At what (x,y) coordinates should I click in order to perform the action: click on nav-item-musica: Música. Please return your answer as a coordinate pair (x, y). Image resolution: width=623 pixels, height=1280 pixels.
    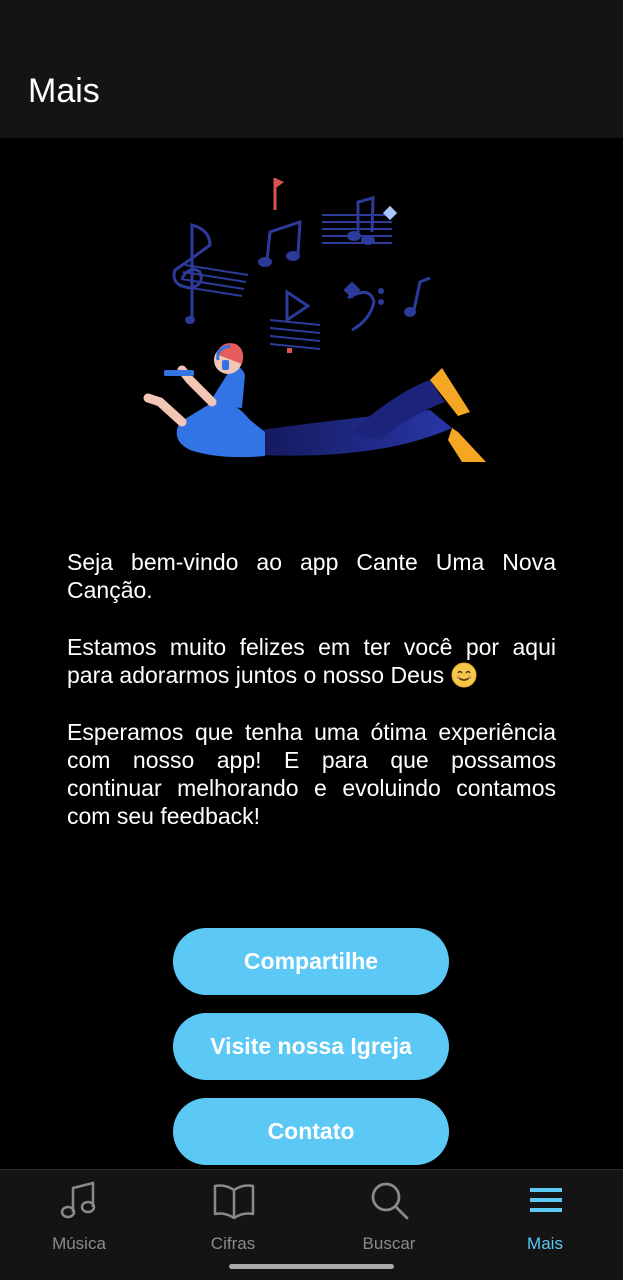
    Looking at the image, I should click on (79, 1220).